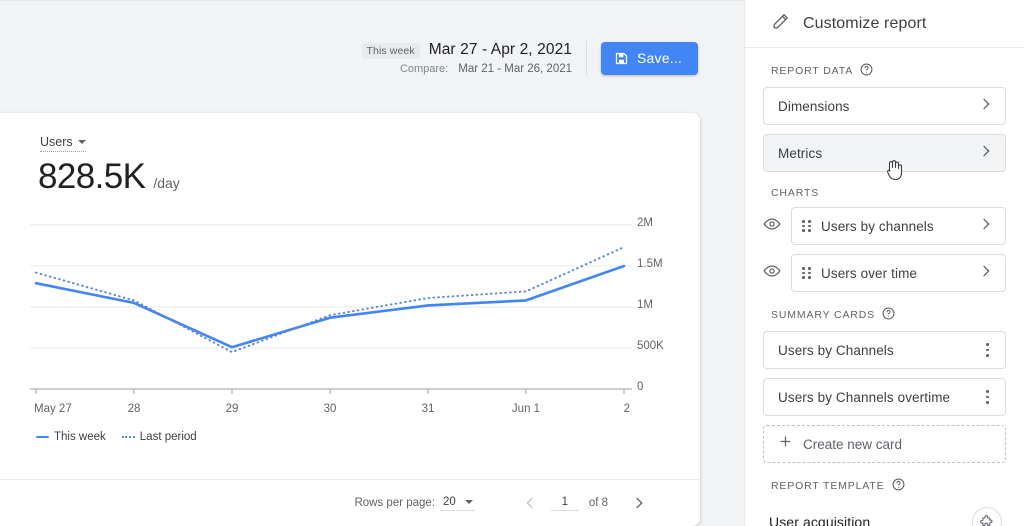 The height and width of the screenshot is (526, 1024). What do you see at coordinates (828, 486) in the screenshot?
I see `section-label-text: Report template` at bounding box center [828, 486].